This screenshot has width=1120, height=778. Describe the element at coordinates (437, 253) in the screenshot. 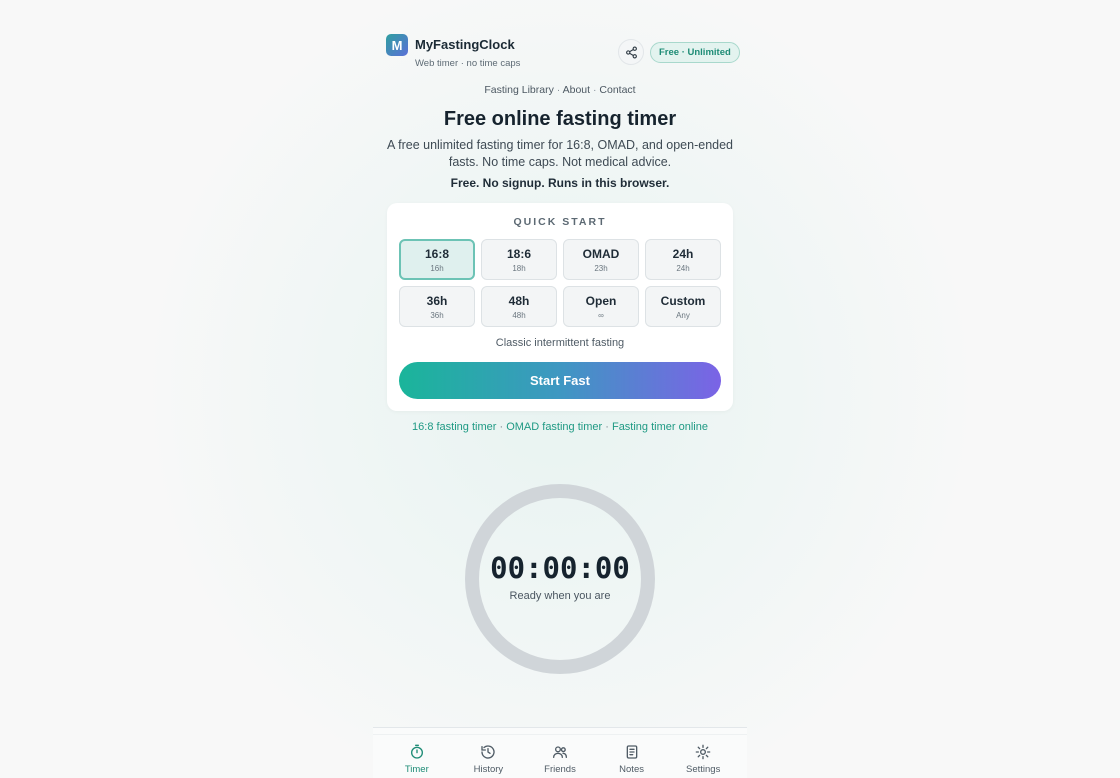

I see `preset-name: 16:8` at that location.